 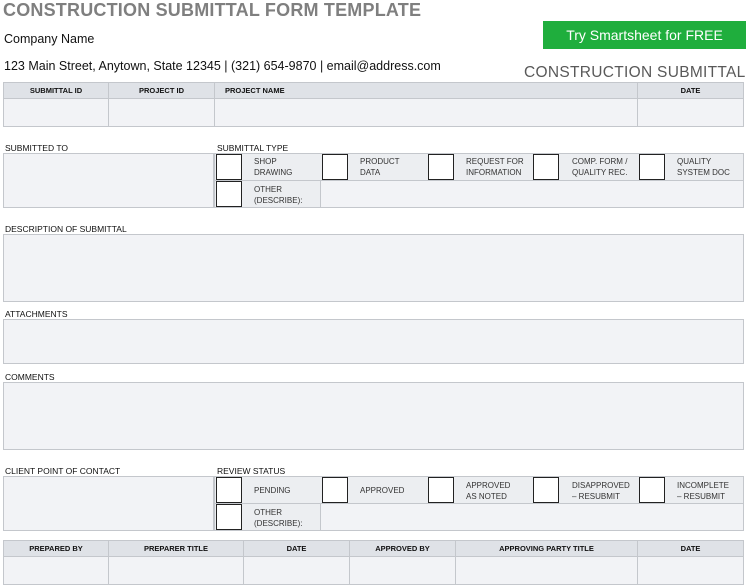 I want to click on approved-date-field, so click(x=690, y=570).